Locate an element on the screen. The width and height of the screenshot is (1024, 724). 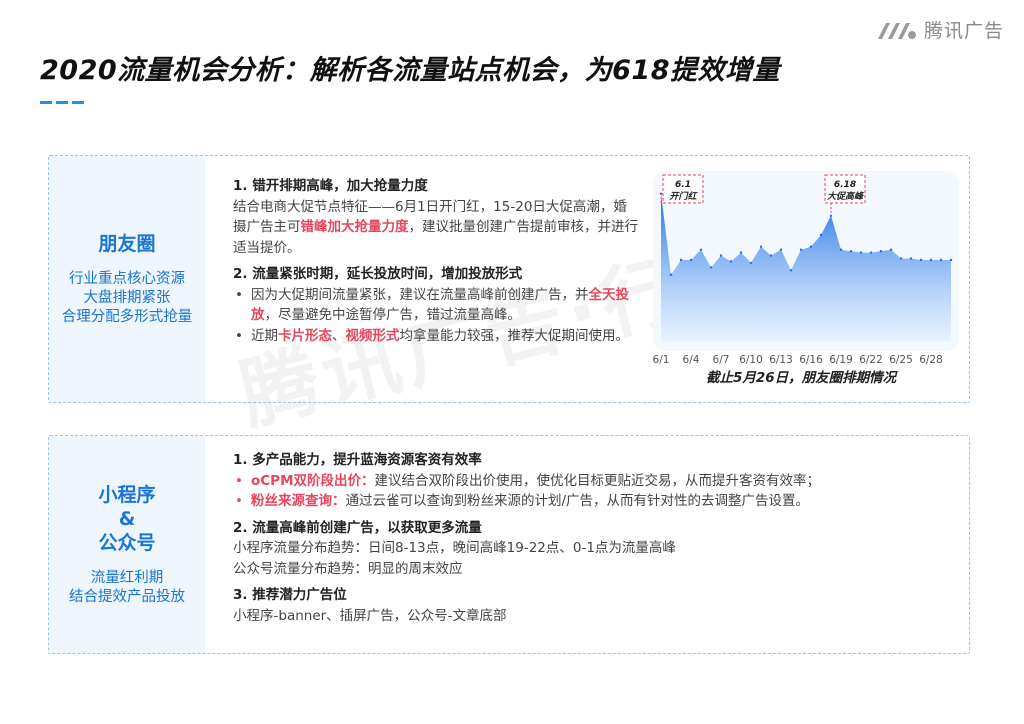
moments-sub-line: 大盘排期紧张 is located at coordinates (127, 297).